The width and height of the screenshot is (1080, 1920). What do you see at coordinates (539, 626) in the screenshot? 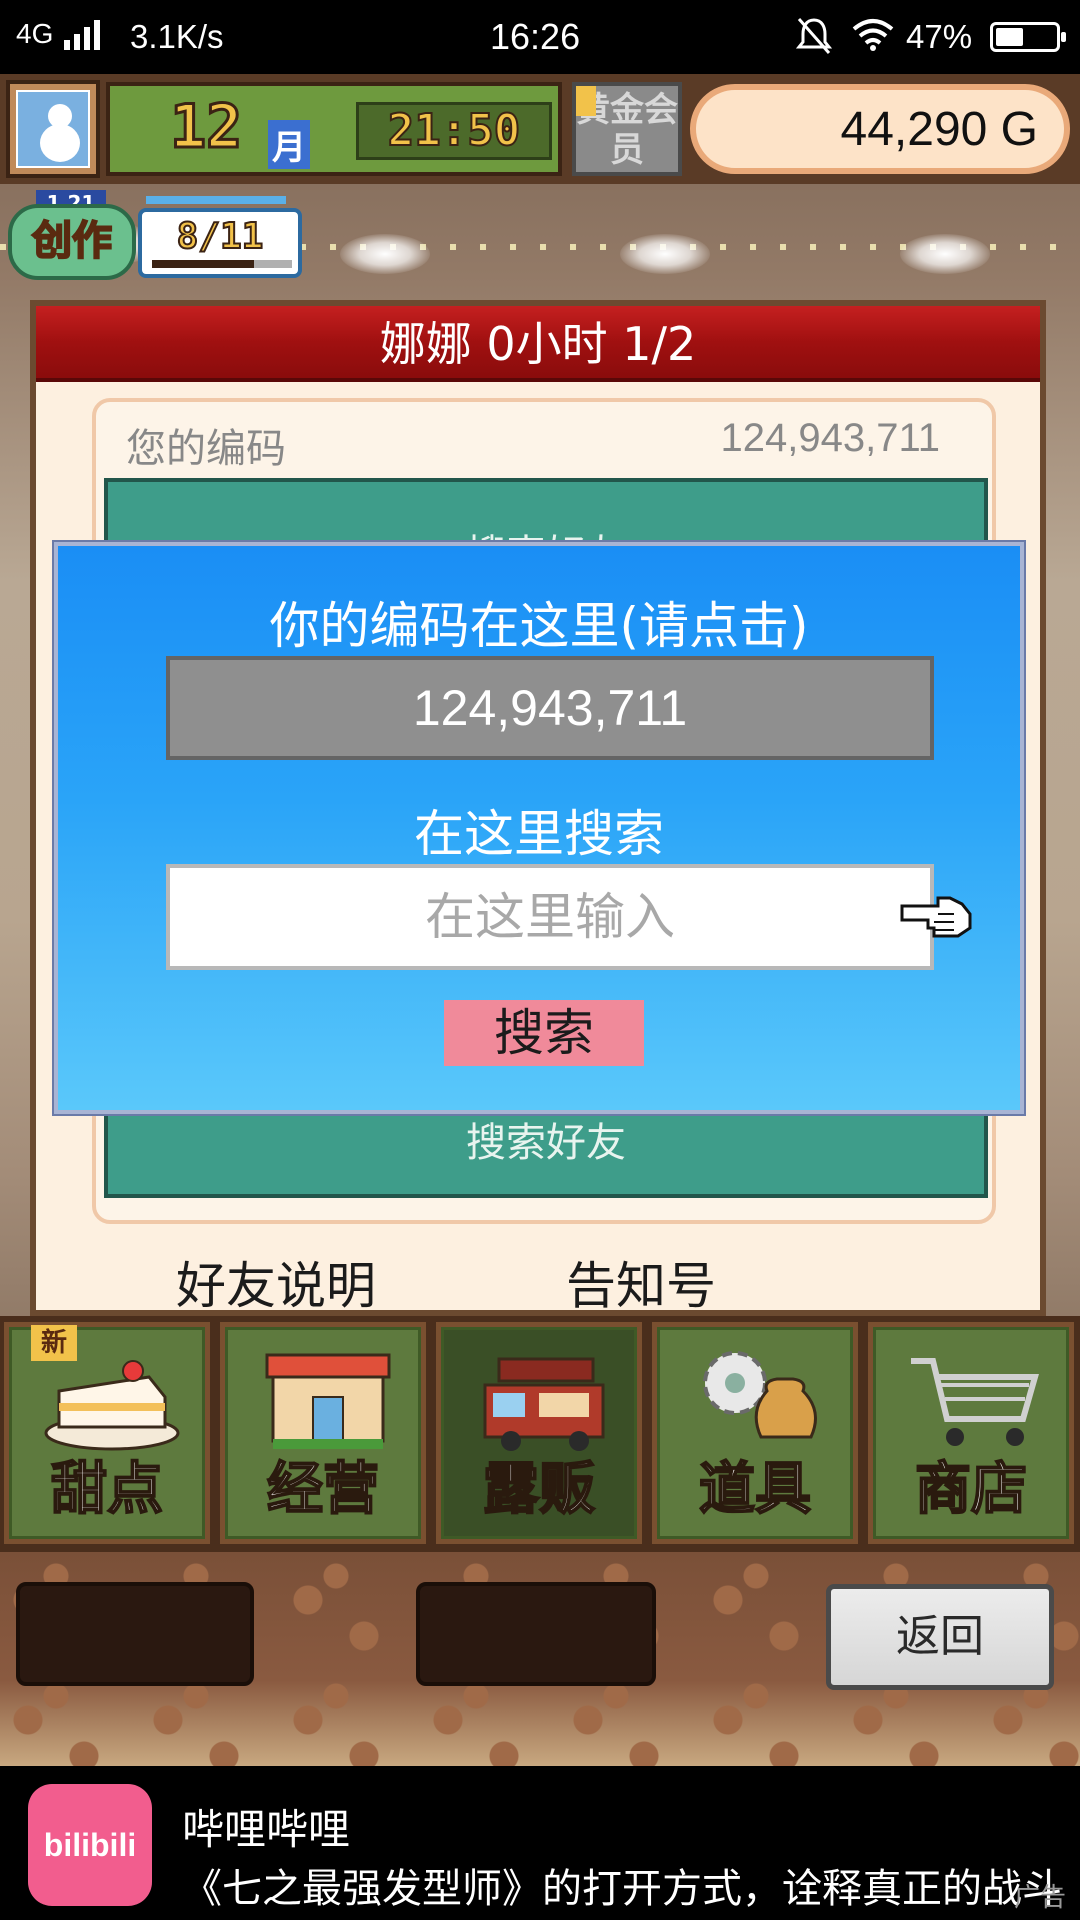
I see `dialog-title: 你的编码在这里(请点击)` at bounding box center [539, 626].